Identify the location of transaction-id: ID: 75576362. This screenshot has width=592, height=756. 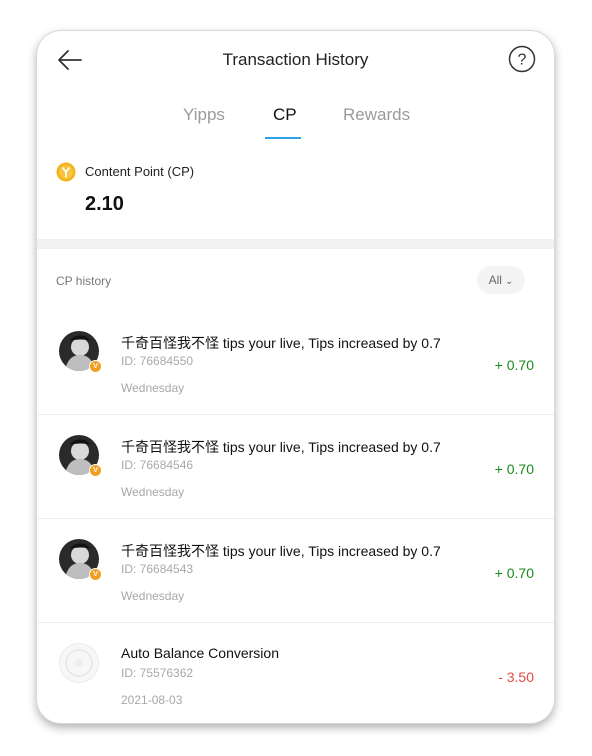
(157, 673).